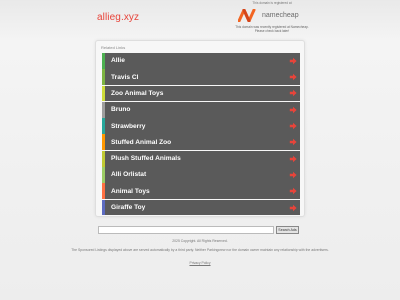 The image size is (400, 300). What do you see at coordinates (141, 142) in the screenshot?
I see `related-link-label: Stuffed Animal Zoo` at bounding box center [141, 142].